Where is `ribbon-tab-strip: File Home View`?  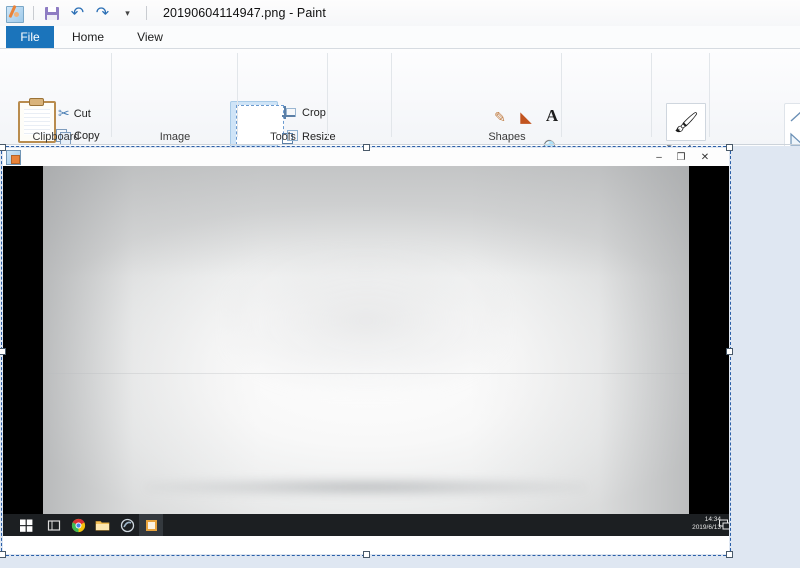
ribbon-tab-strip: File Home View is located at coordinates (400, 37).